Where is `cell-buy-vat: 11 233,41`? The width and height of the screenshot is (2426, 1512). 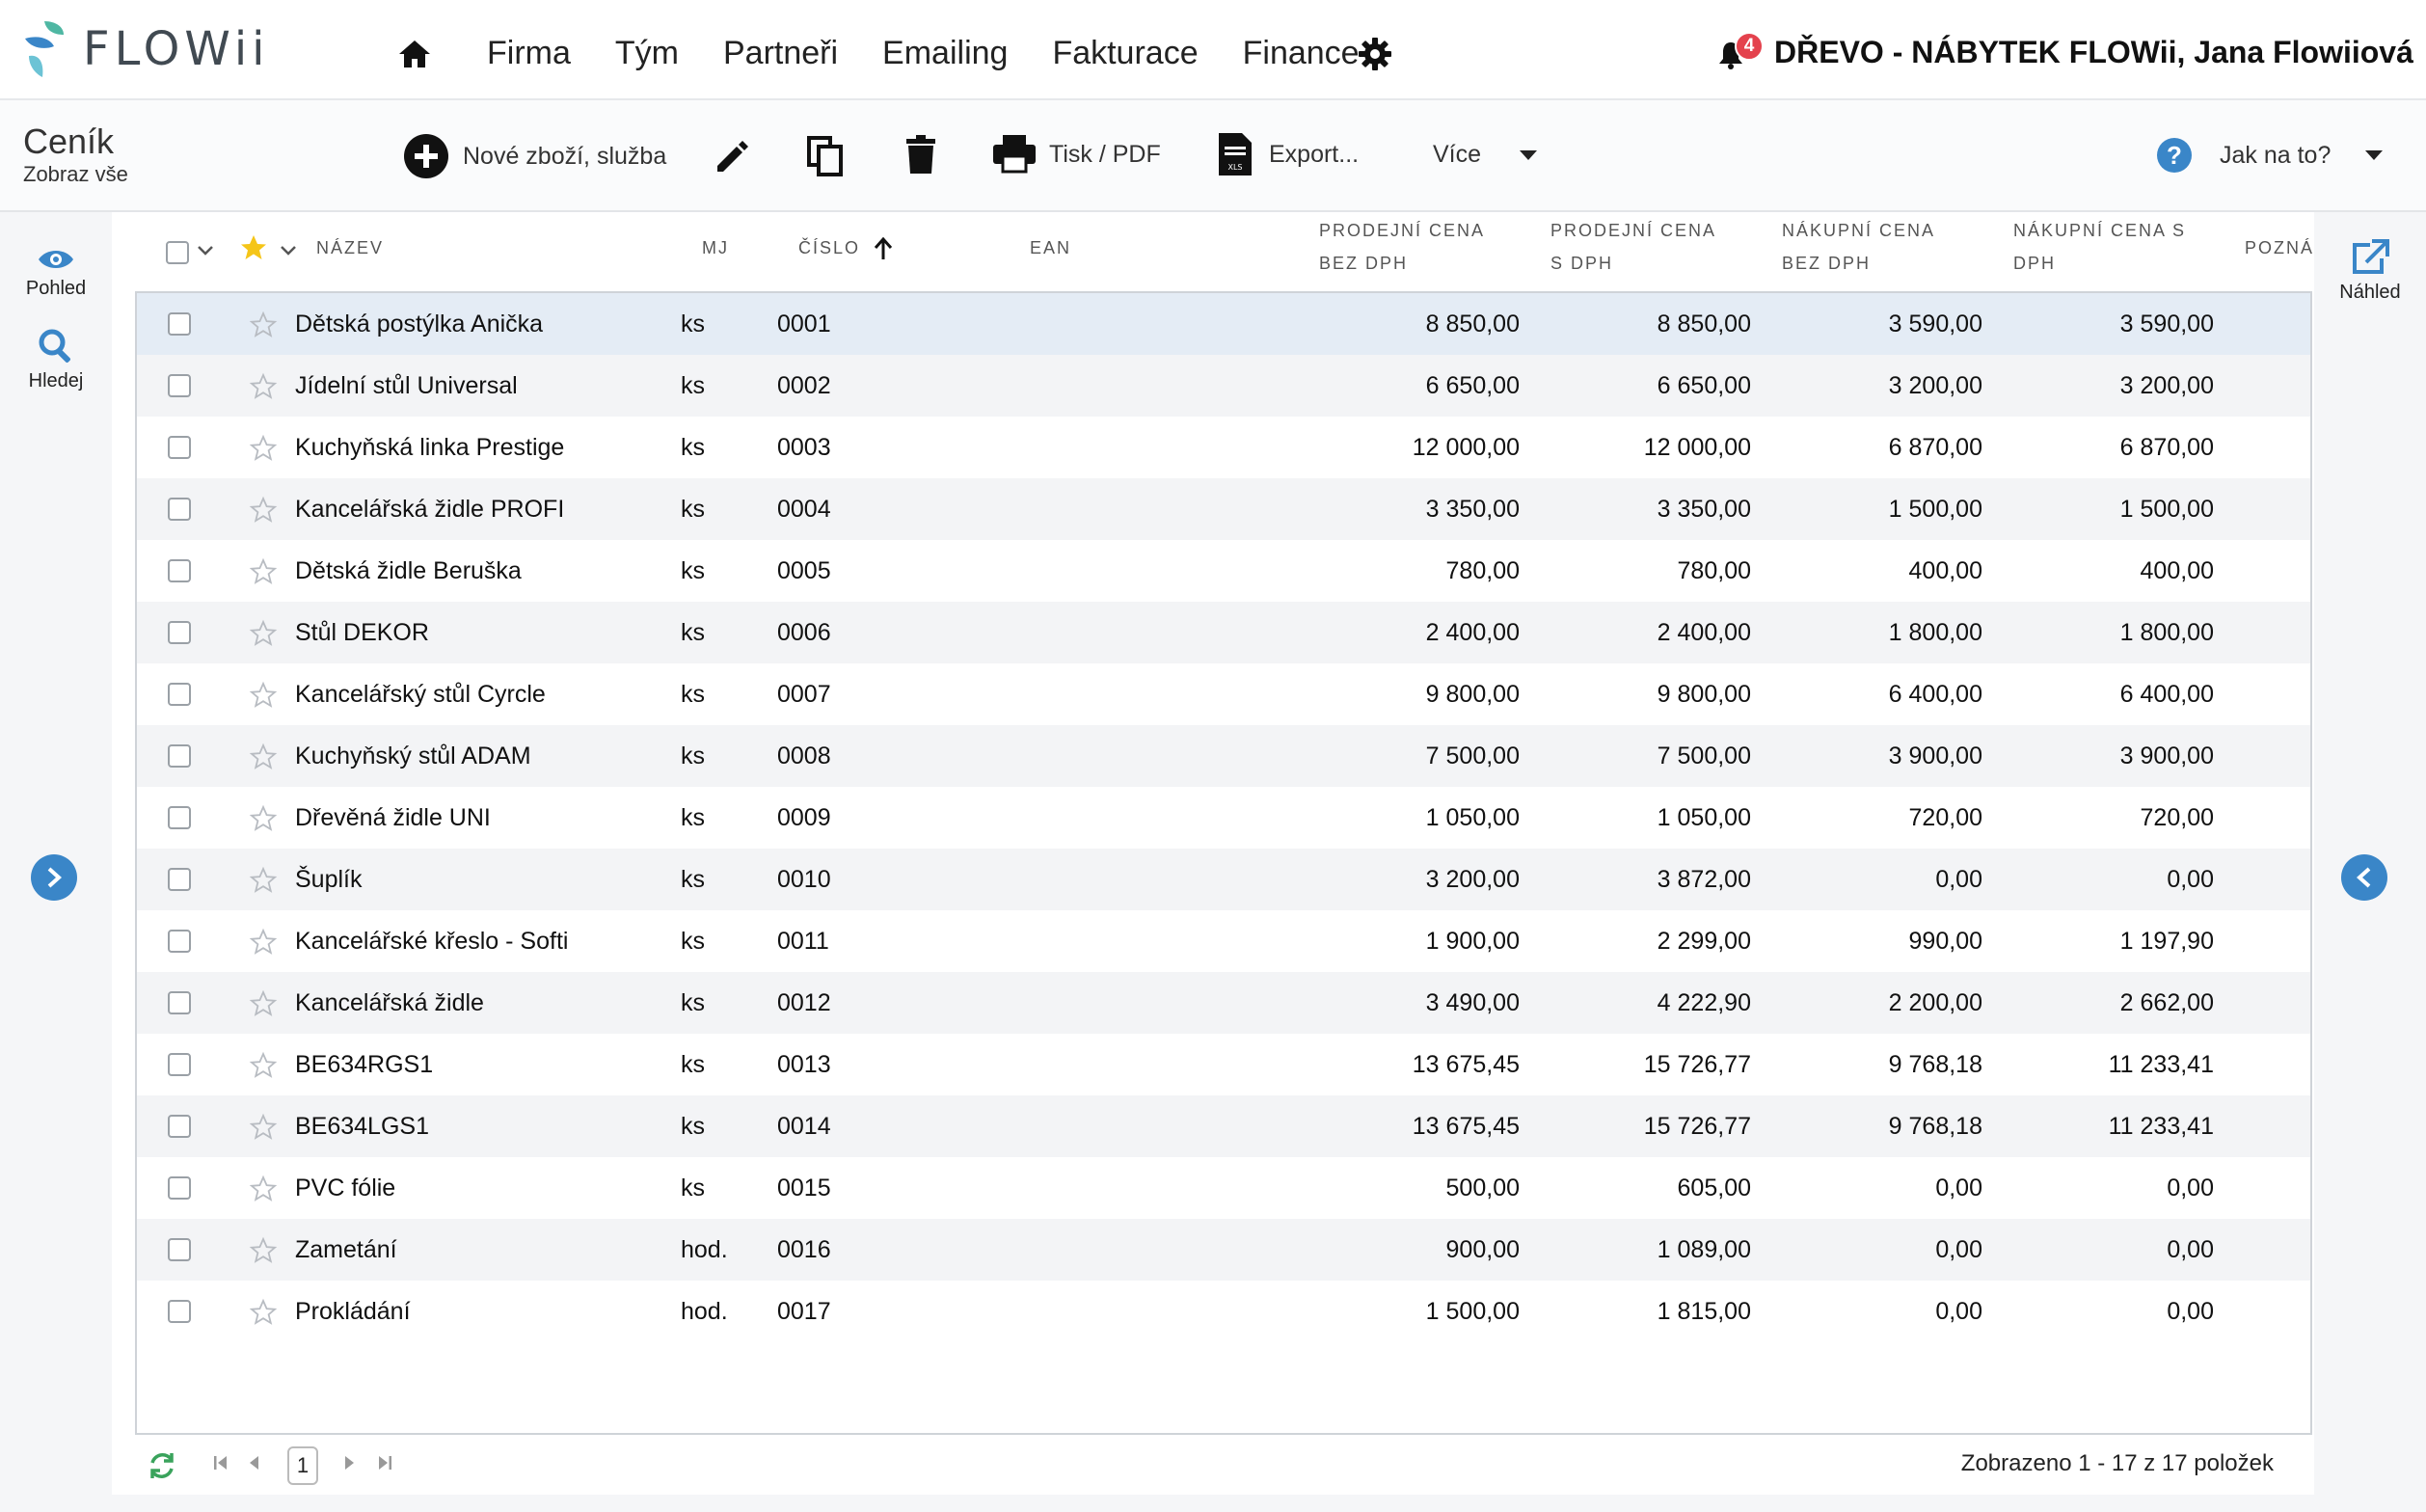 cell-buy-vat: 11 233,41 is located at coordinates (2161, 1064).